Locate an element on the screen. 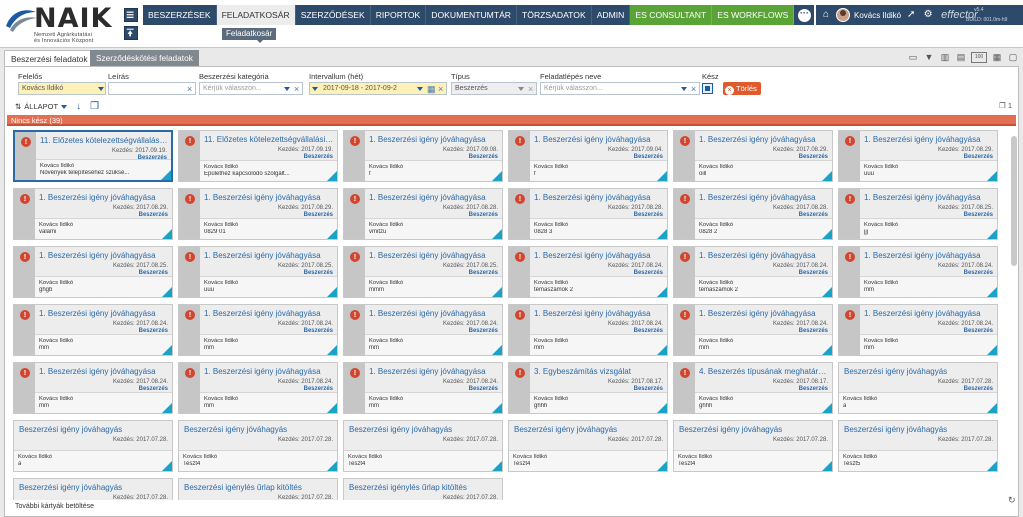 The height and width of the screenshot is (517, 1023). collapse-up-button is located at coordinates (131, 33).